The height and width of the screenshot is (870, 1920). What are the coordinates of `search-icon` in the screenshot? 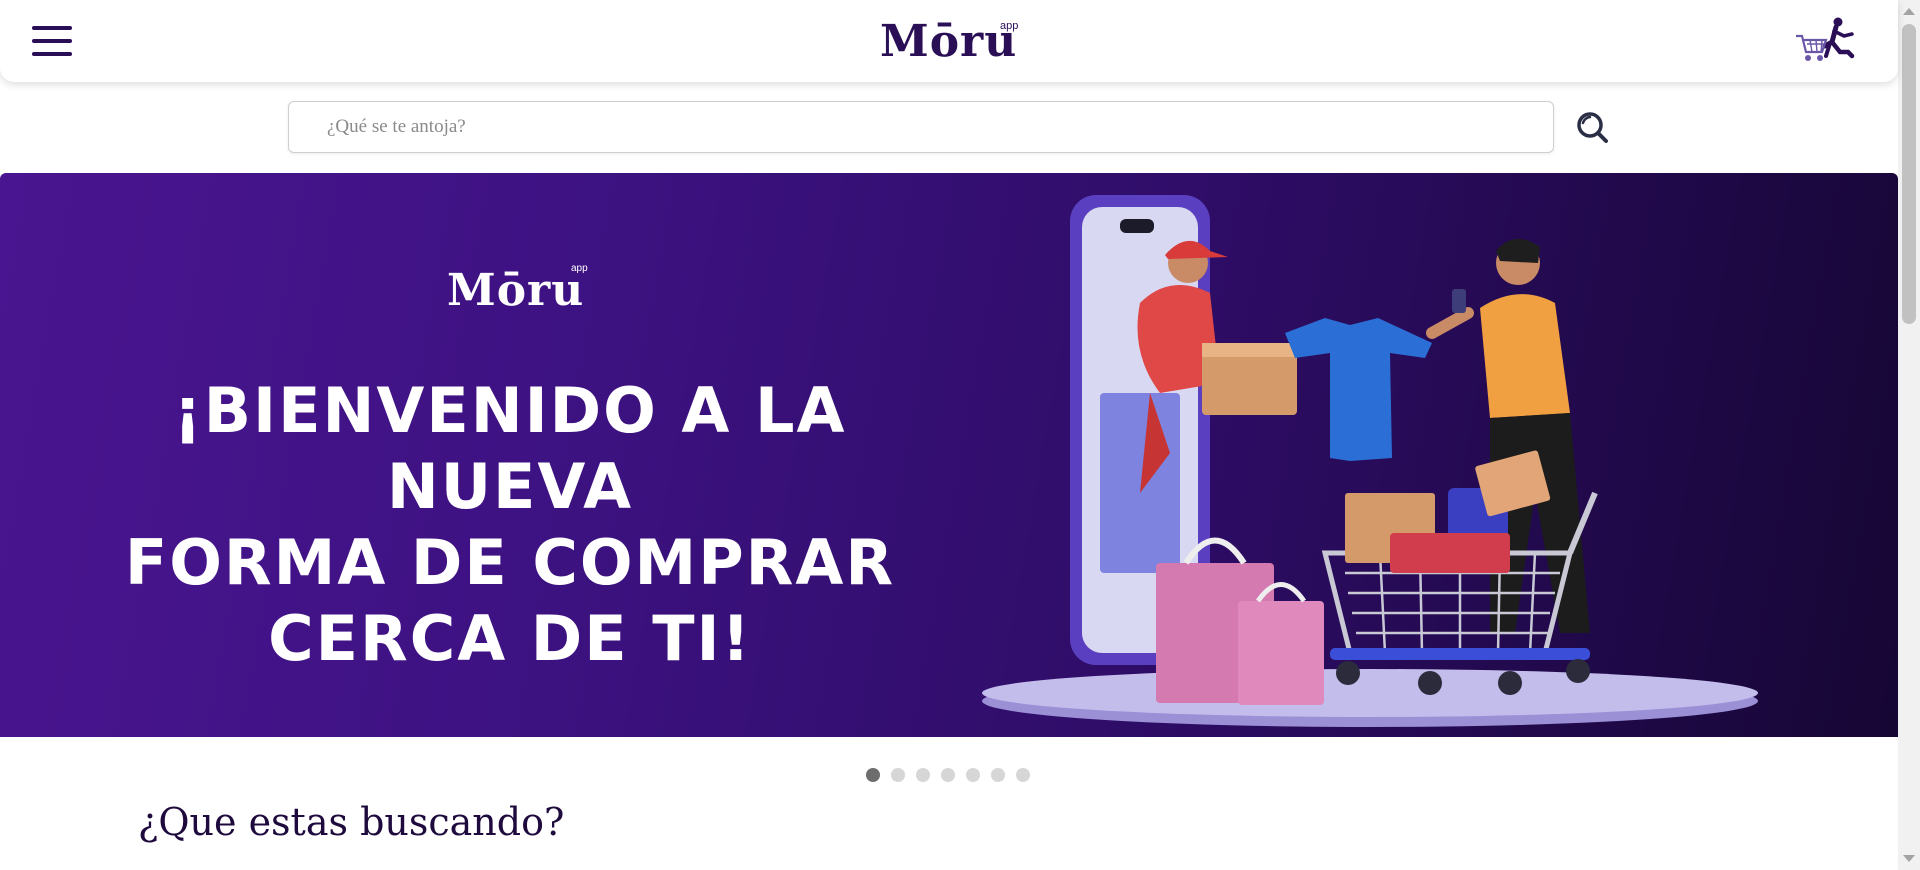 It's located at (1592, 127).